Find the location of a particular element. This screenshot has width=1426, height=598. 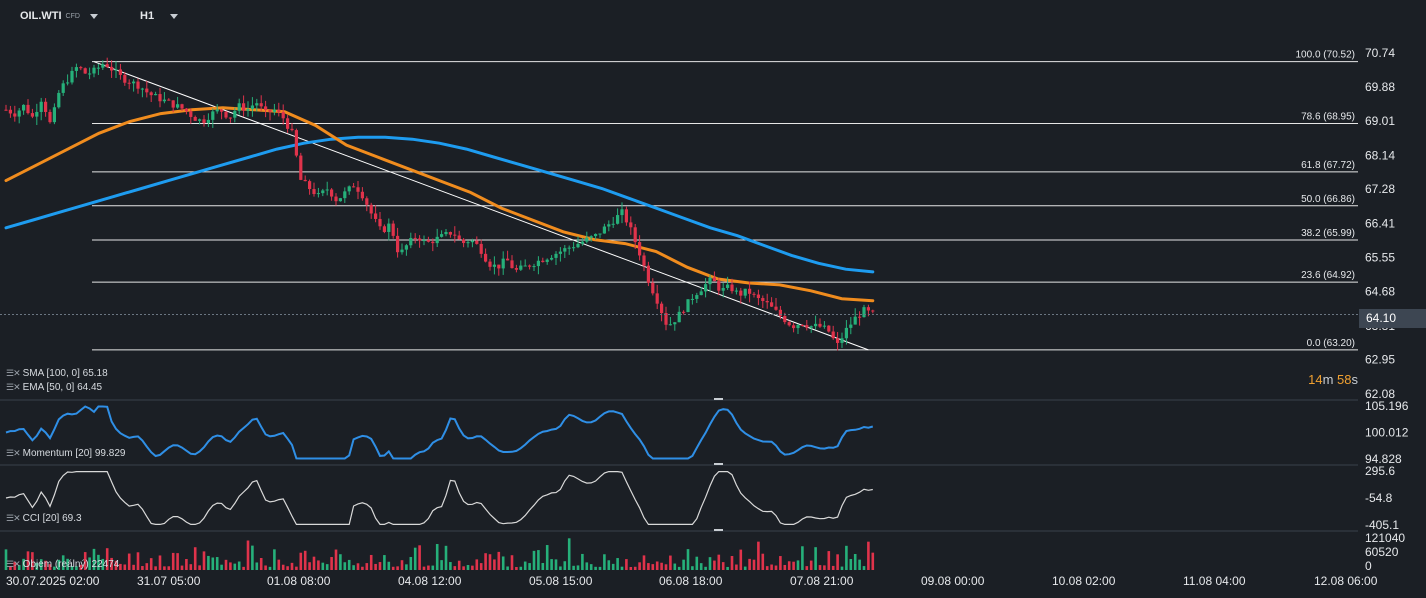

symbol-selector: OIL.WTI CFD is located at coordinates (59, 16).